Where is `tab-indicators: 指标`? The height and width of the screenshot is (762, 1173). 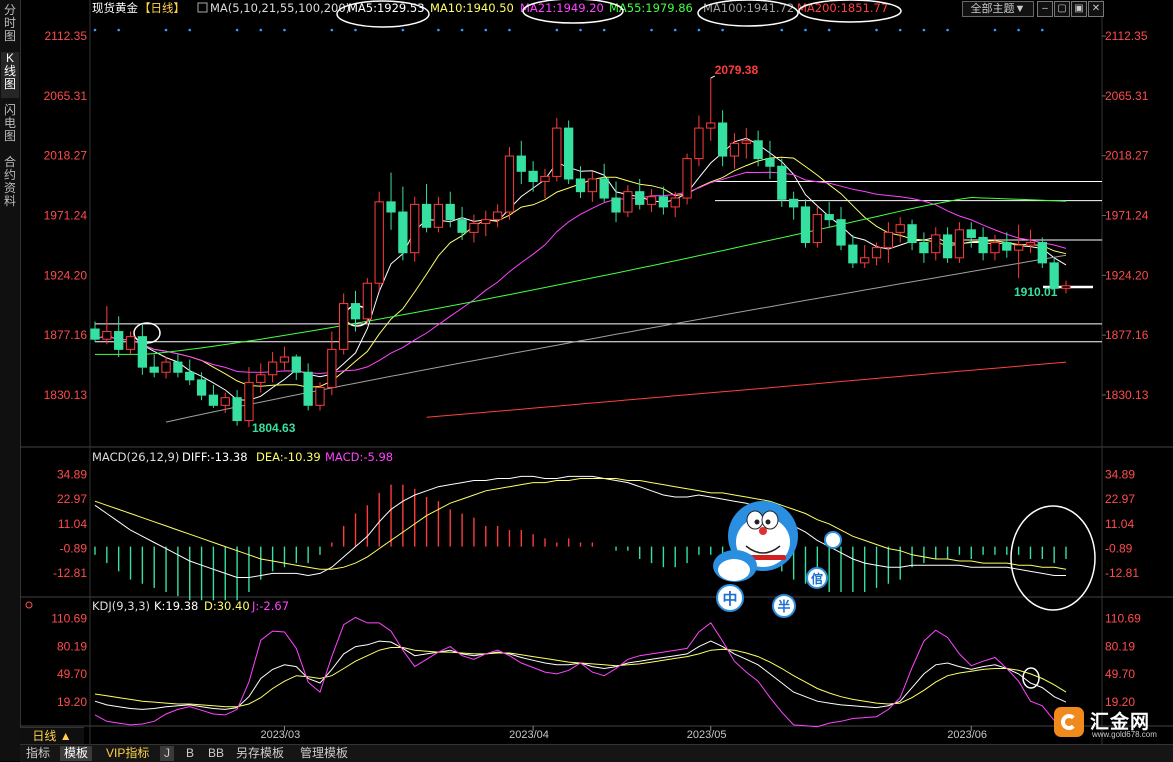 tab-indicators: 指标 is located at coordinates (38, 753).